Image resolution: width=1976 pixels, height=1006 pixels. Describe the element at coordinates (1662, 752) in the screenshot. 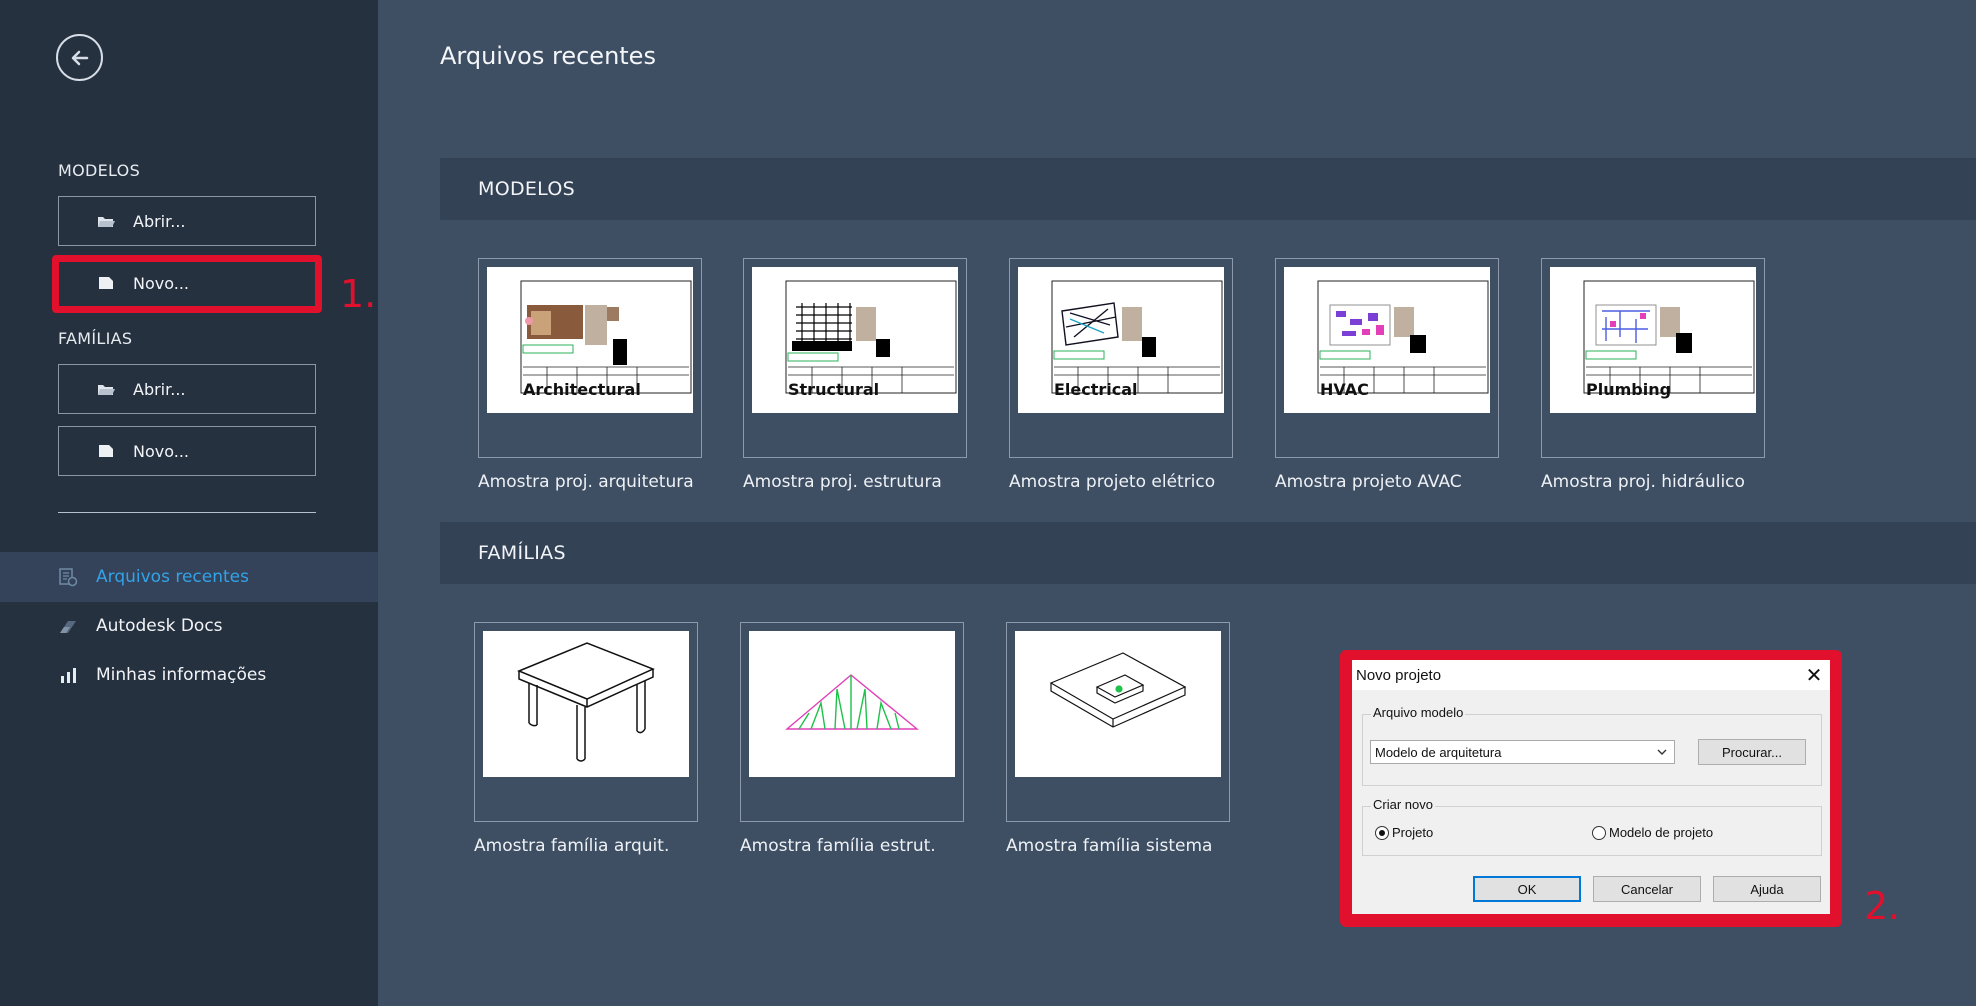

I see `chevron-down-icon` at that location.